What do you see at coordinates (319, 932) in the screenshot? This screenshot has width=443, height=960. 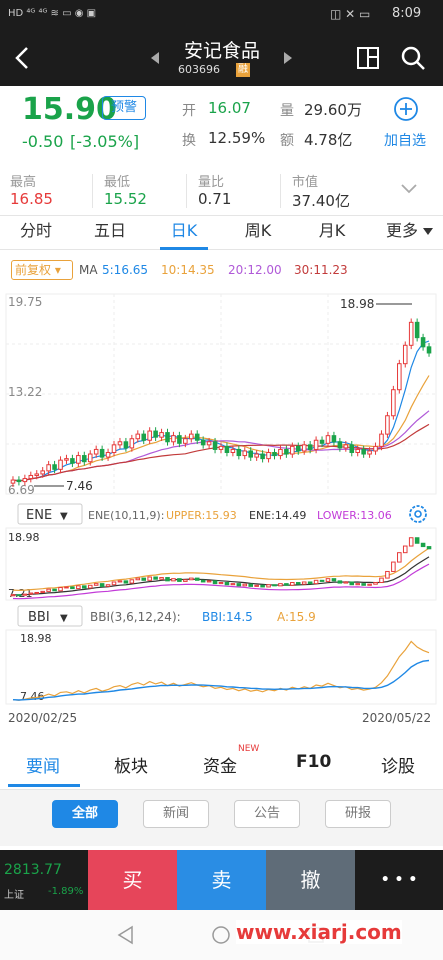 I see `watermark: www.xiarj.com` at bounding box center [319, 932].